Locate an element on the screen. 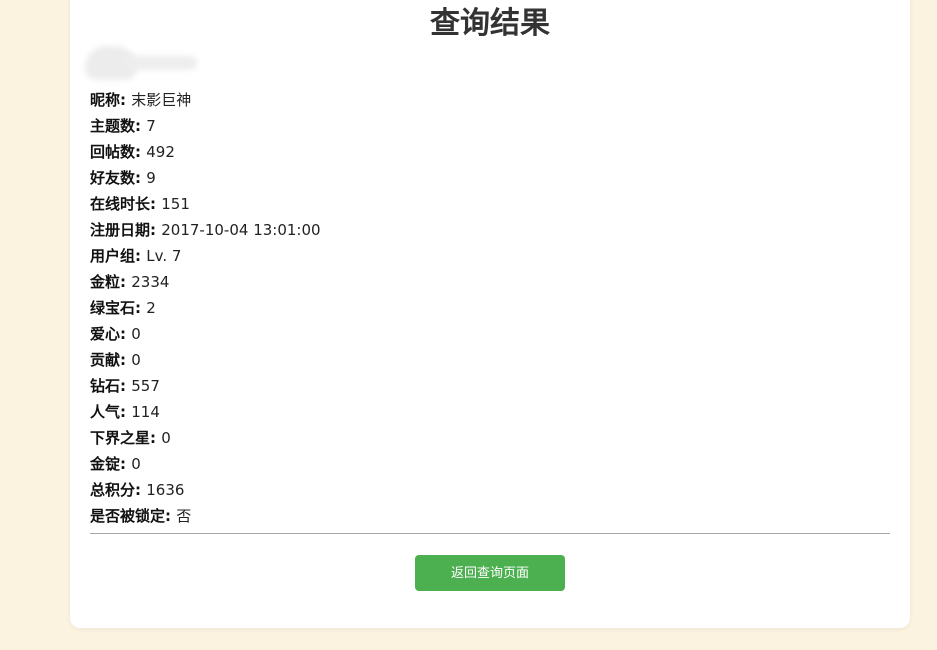 The width and height of the screenshot is (937, 650). info-row-total-points: 总积分: 1636 is located at coordinates (137, 490).